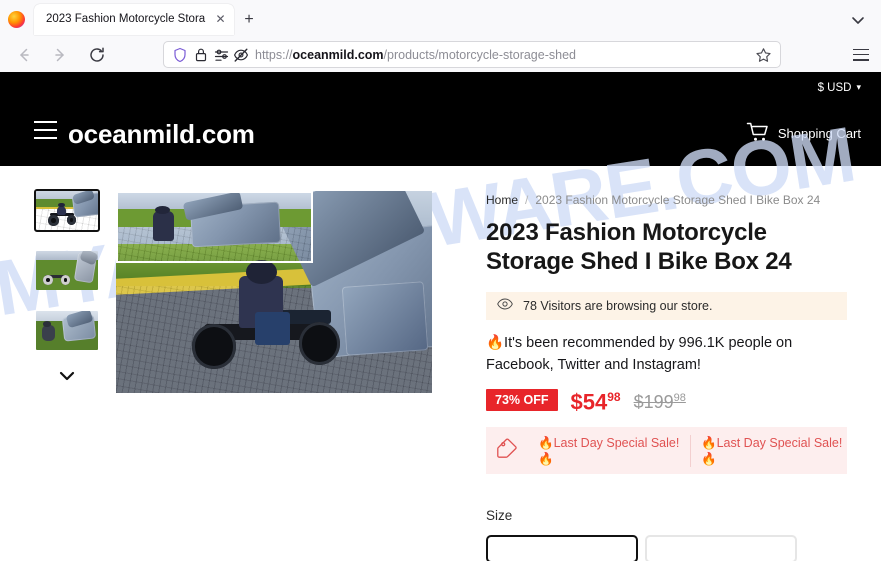  Describe the element at coordinates (201, 55) in the screenshot. I see `lock-icon` at that location.